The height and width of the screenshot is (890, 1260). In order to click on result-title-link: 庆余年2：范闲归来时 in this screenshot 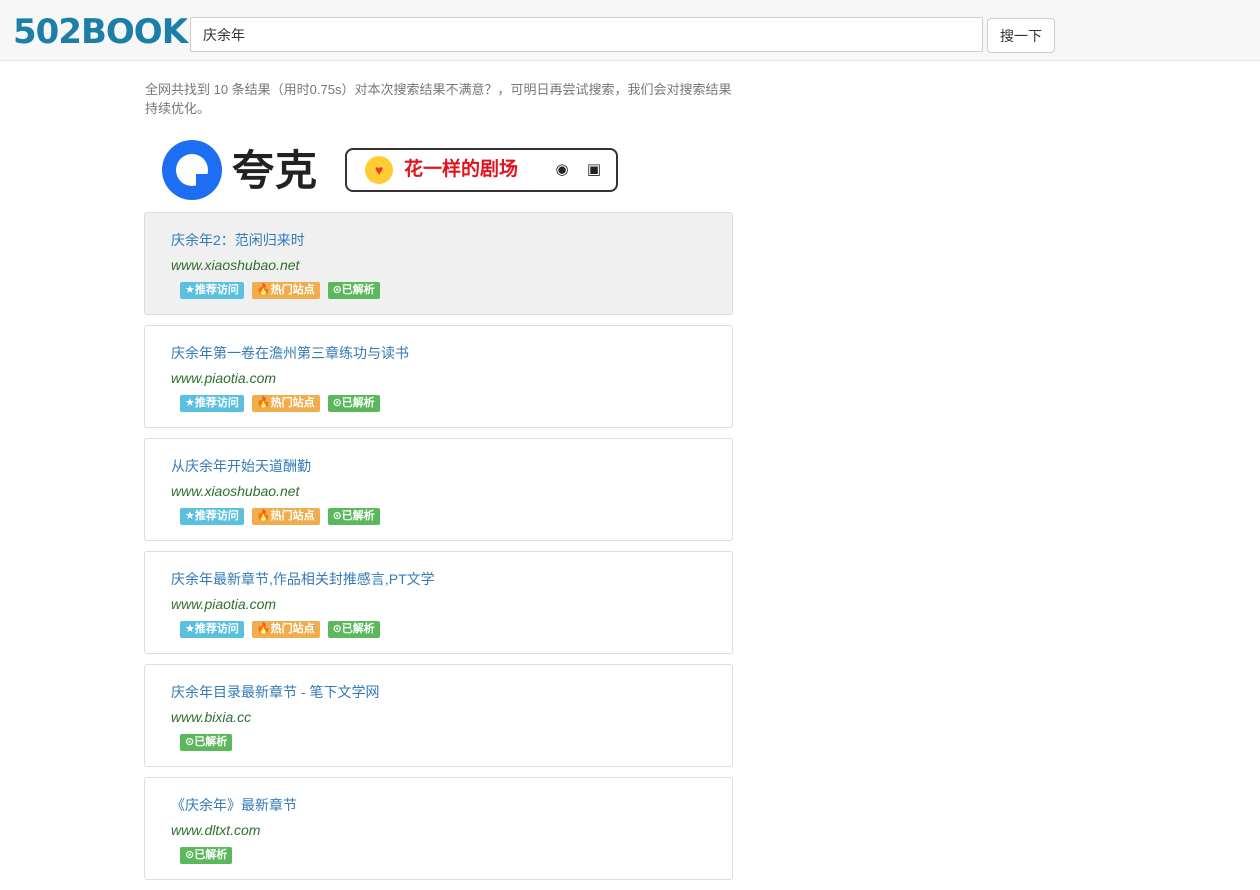, I will do `click(238, 240)`.